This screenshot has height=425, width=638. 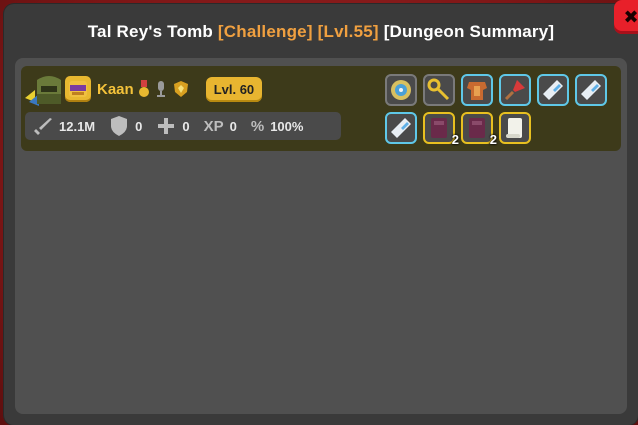 What do you see at coordinates (119, 126) in the screenshot?
I see `shield-icon` at bounding box center [119, 126].